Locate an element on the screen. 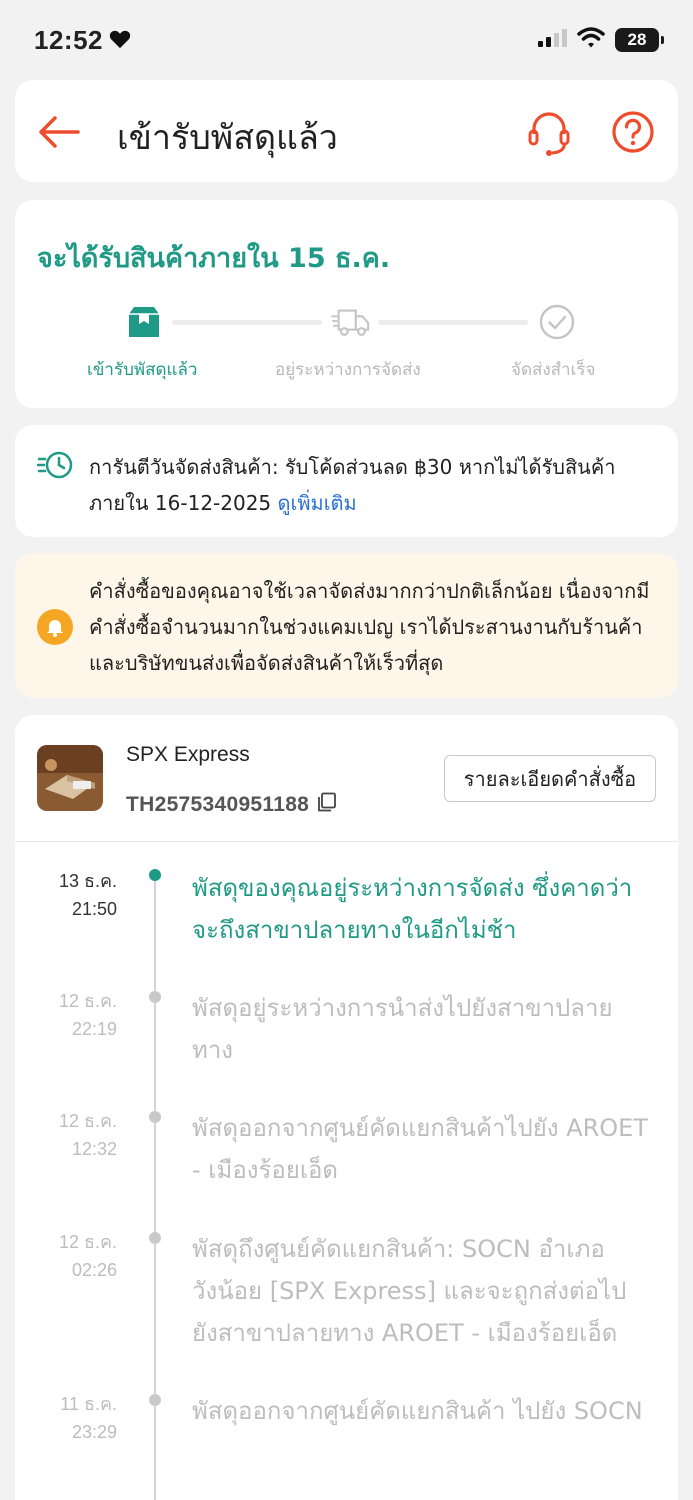 This screenshot has height=1500, width=693. product-thumbnail is located at coordinates (70, 778).